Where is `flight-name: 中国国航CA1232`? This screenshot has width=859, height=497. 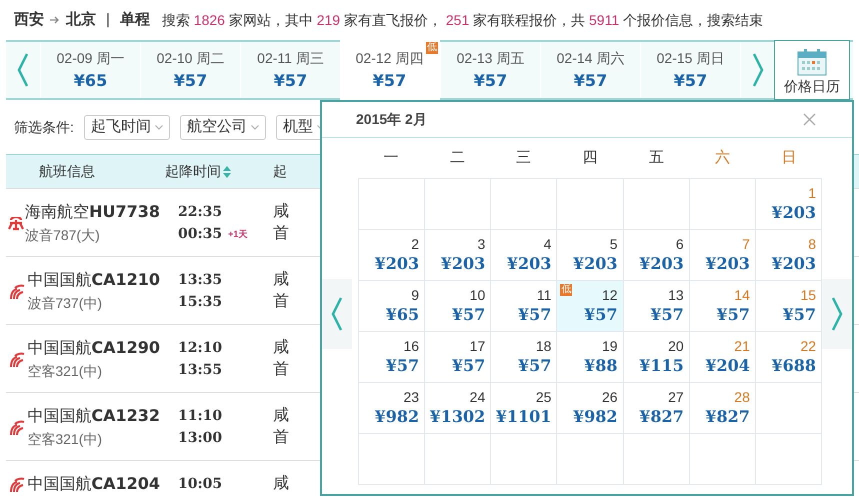
flight-name: 中国国航CA1232 is located at coordinates (93, 416).